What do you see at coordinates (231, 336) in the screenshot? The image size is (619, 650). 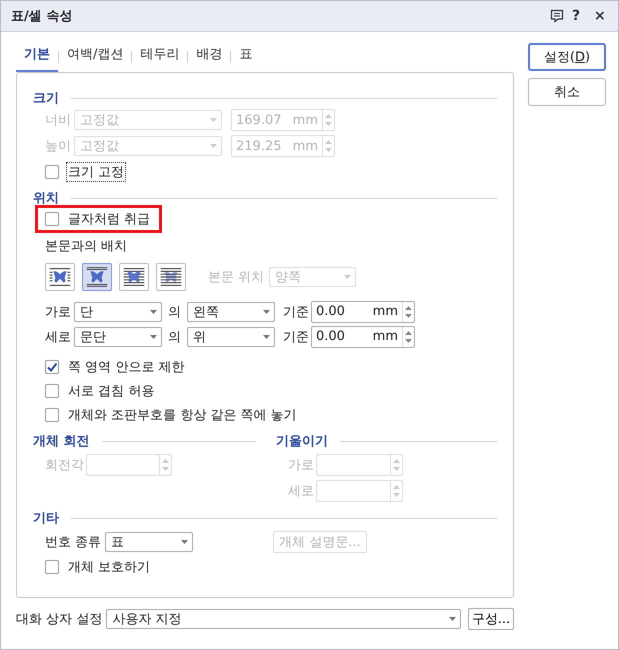 I see `dropdown: 위` at bounding box center [231, 336].